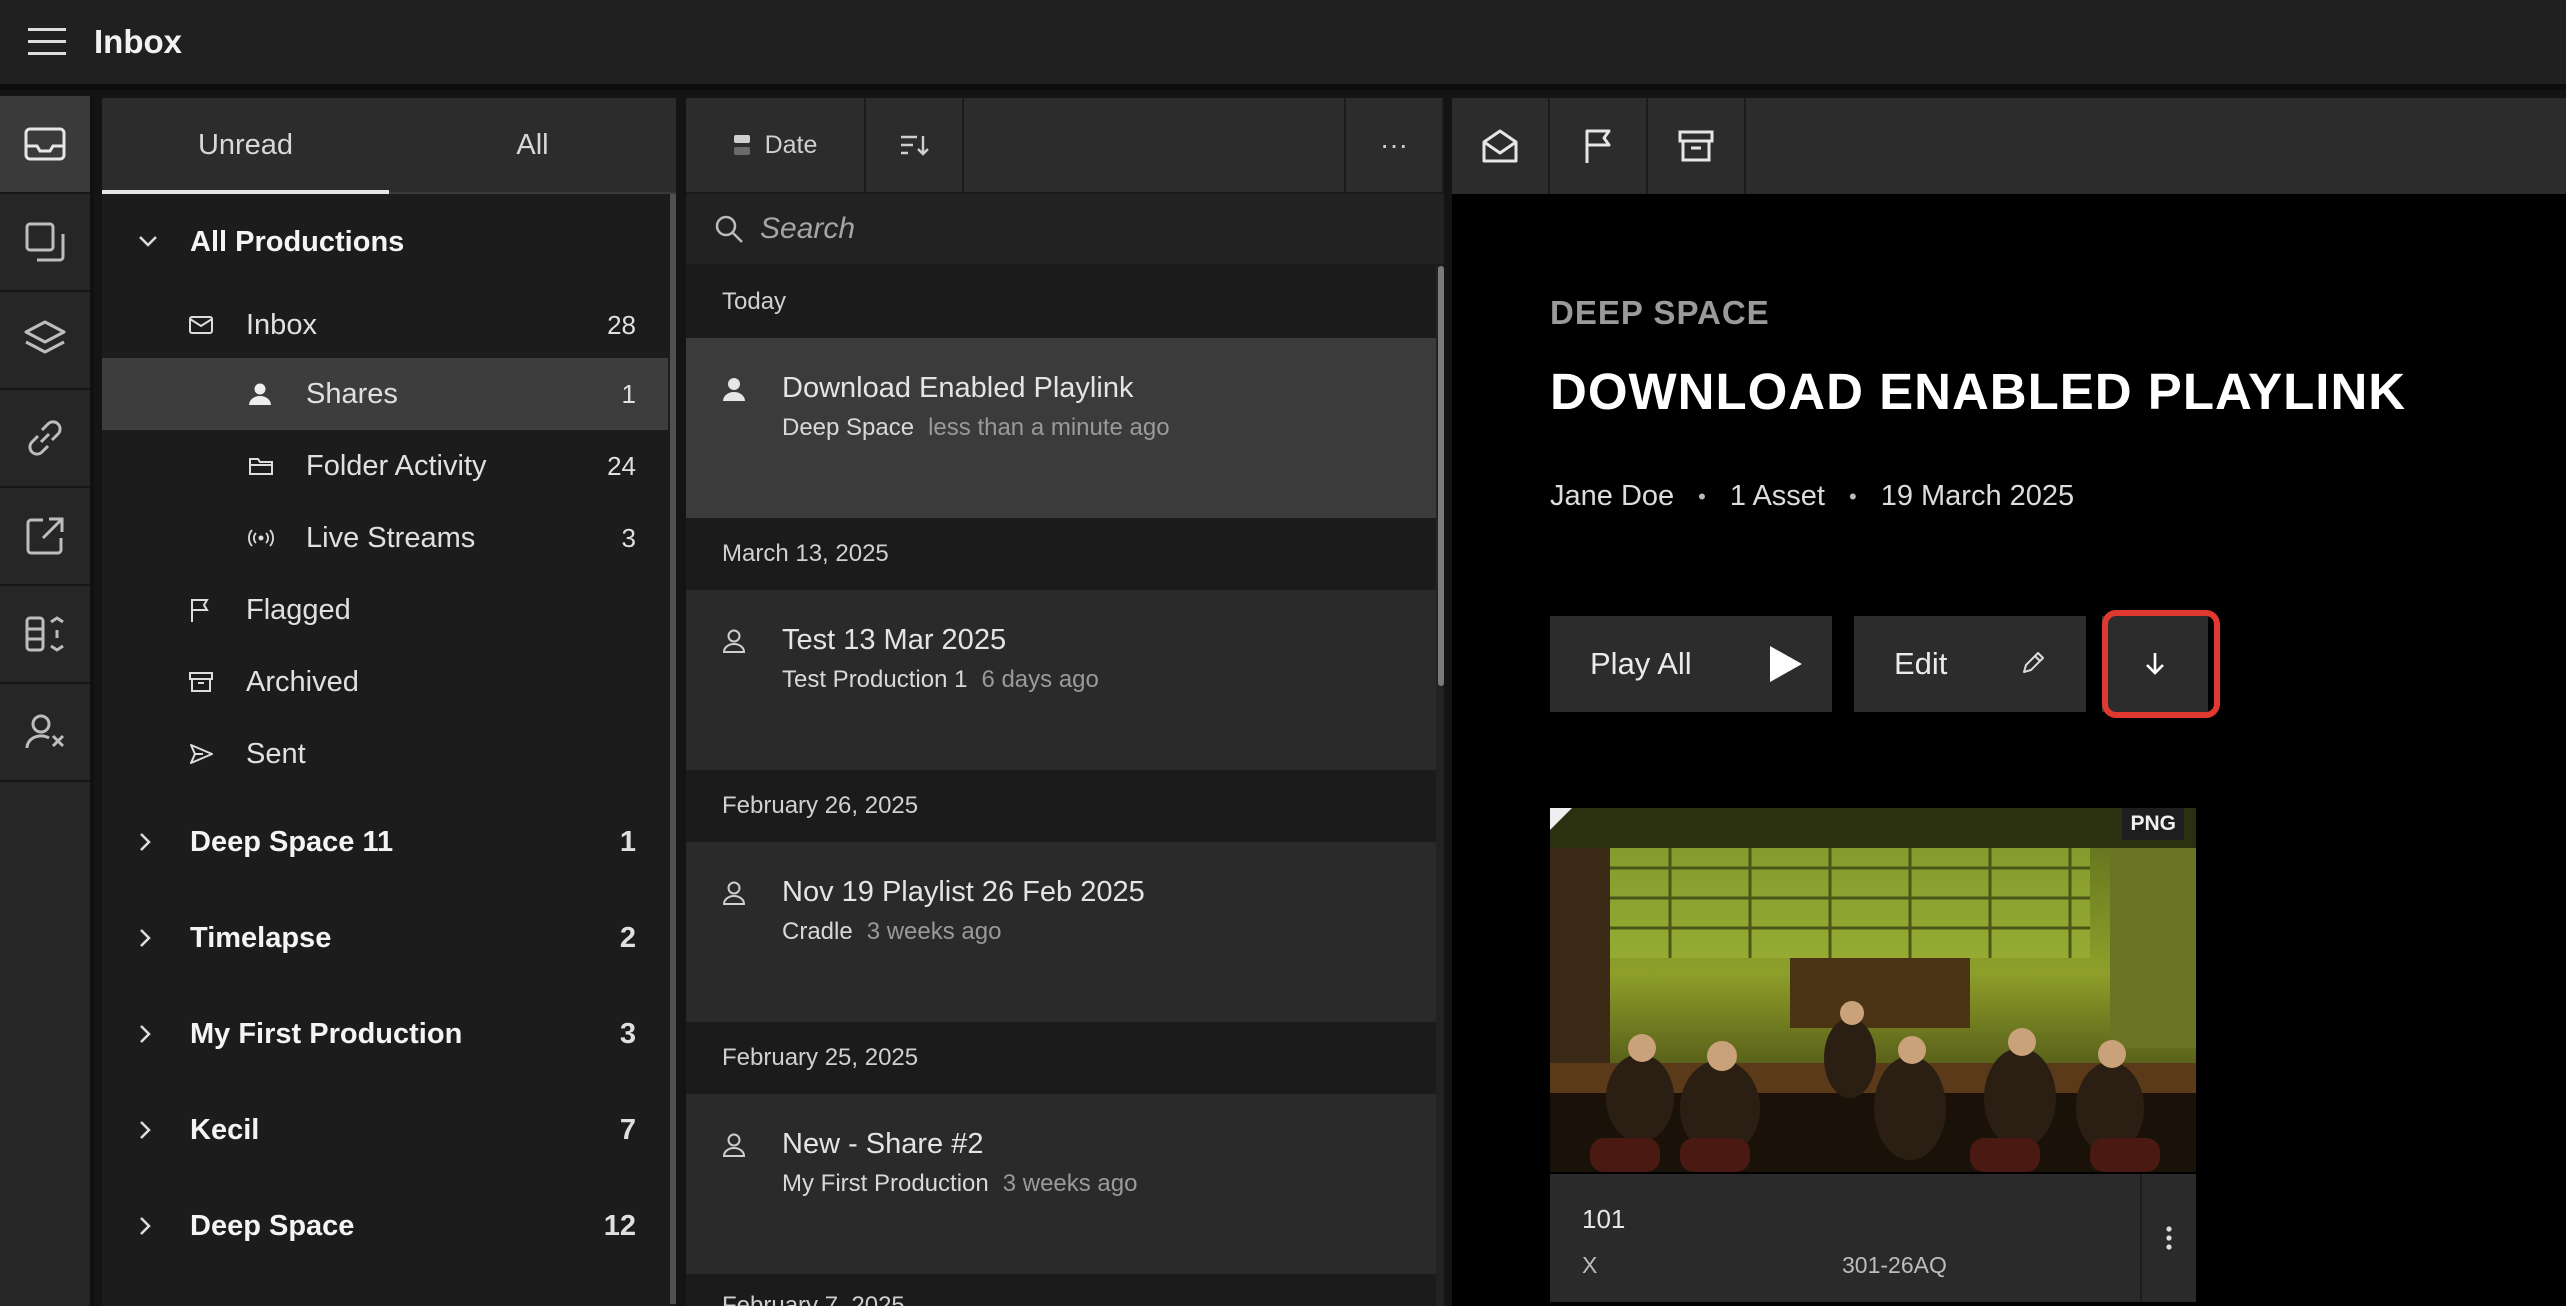  Describe the element at coordinates (940, 680) in the screenshot. I see `message-subtitle: Test Production 1 6 days ago` at that location.